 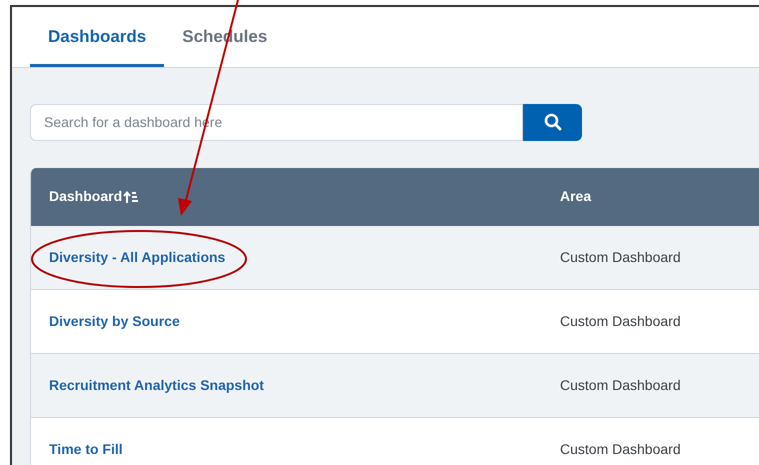 What do you see at coordinates (576, 197) in the screenshot?
I see `column-header: Area` at bounding box center [576, 197].